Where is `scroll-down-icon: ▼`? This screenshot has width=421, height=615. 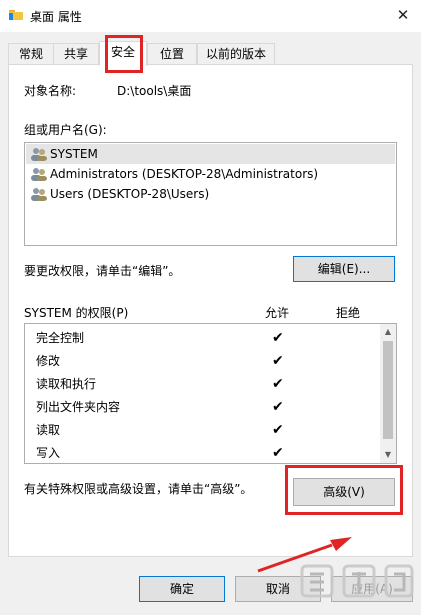 scroll-down-icon: ▼ is located at coordinates (388, 455).